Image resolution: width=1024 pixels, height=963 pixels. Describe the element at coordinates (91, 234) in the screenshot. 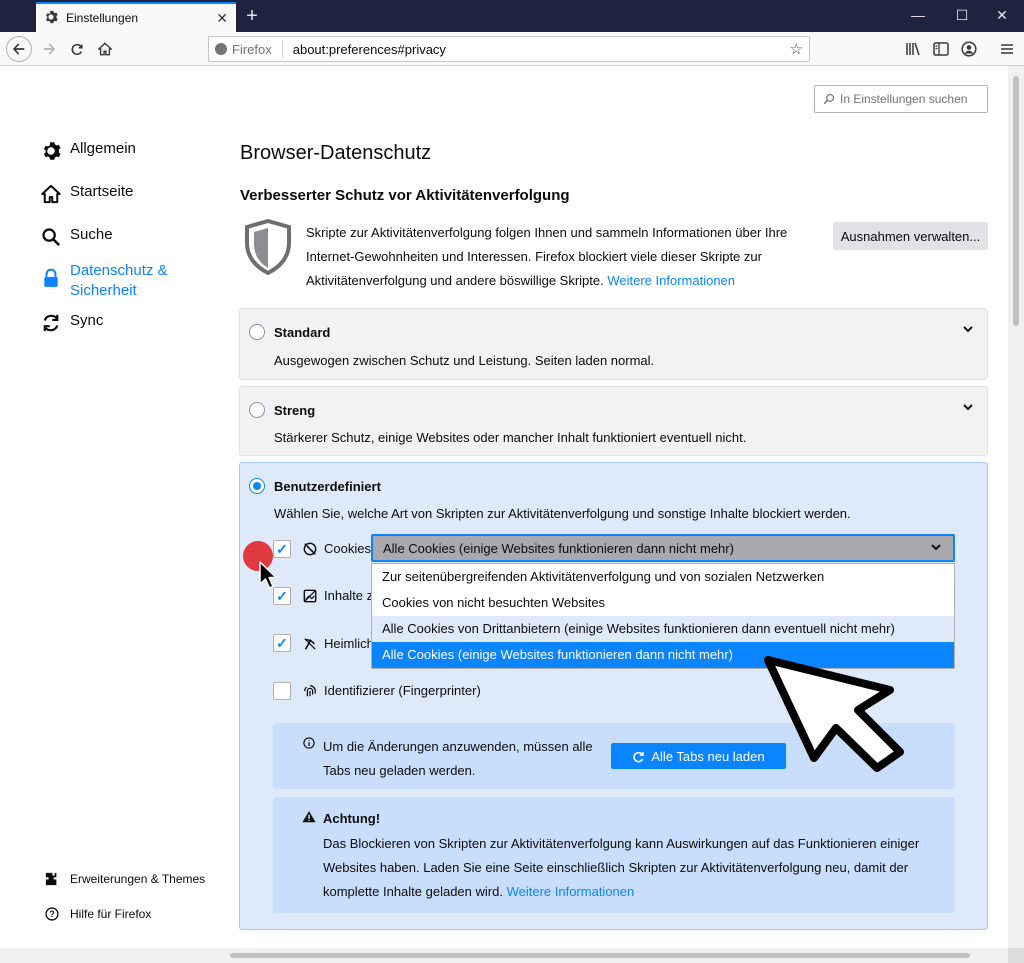

I see `sidebar-item-label: Suche` at that location.